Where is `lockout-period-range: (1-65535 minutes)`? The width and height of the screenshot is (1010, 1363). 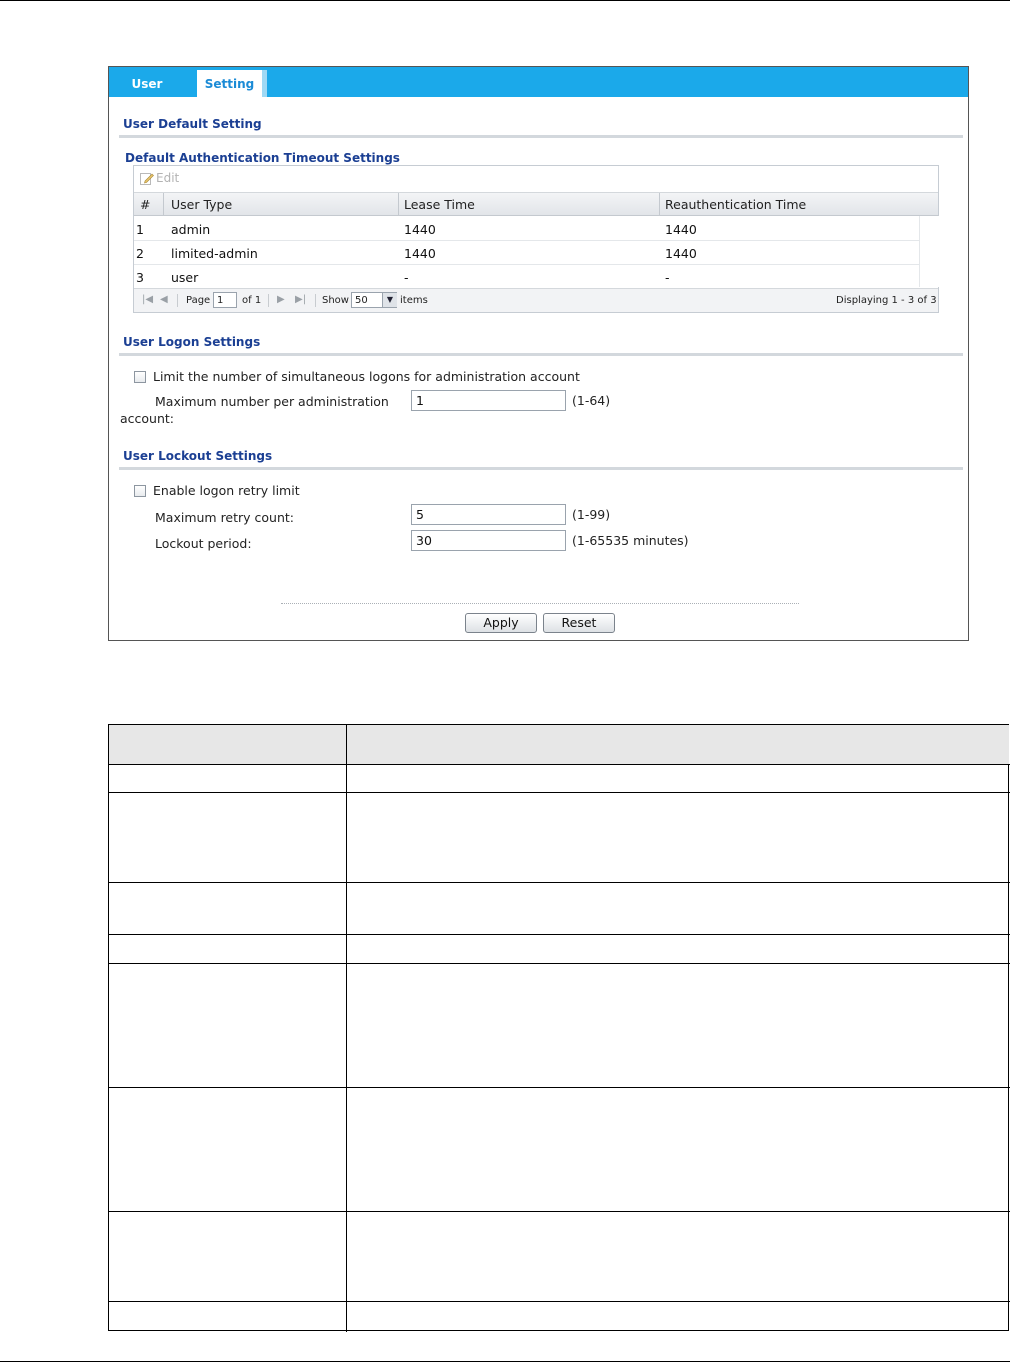 lockout-period-range: (1-65535 minutes) is located at coordinates (630, 540).